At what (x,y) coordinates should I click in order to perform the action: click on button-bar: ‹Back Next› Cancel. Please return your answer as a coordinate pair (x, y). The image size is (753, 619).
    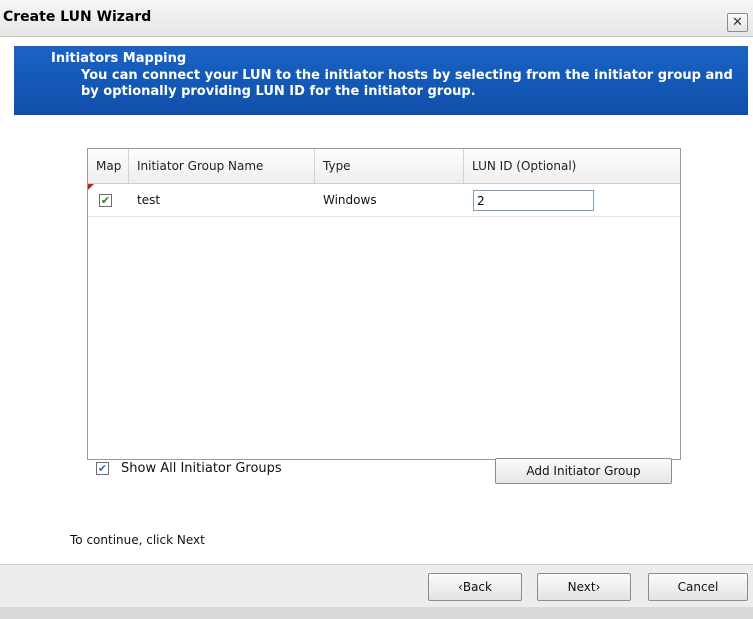
    Looking at the image, I should click on (376, 586).